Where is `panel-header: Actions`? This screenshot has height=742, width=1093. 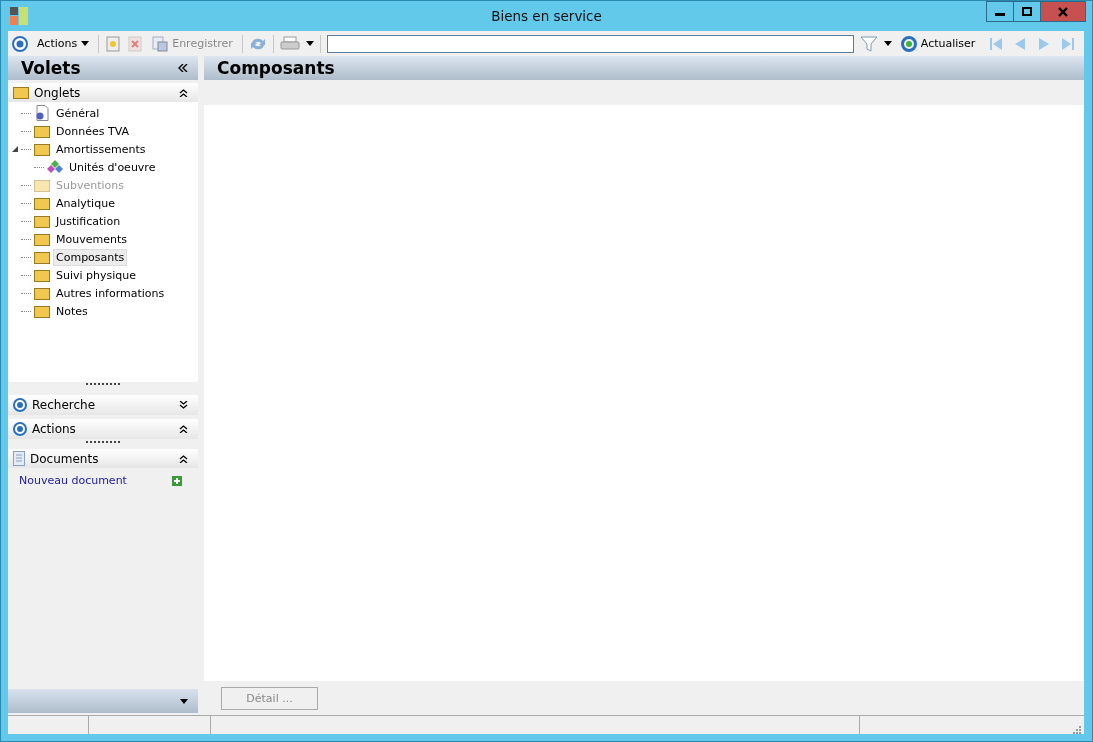
panel-header: Actions is located at coordinates (103, 429).